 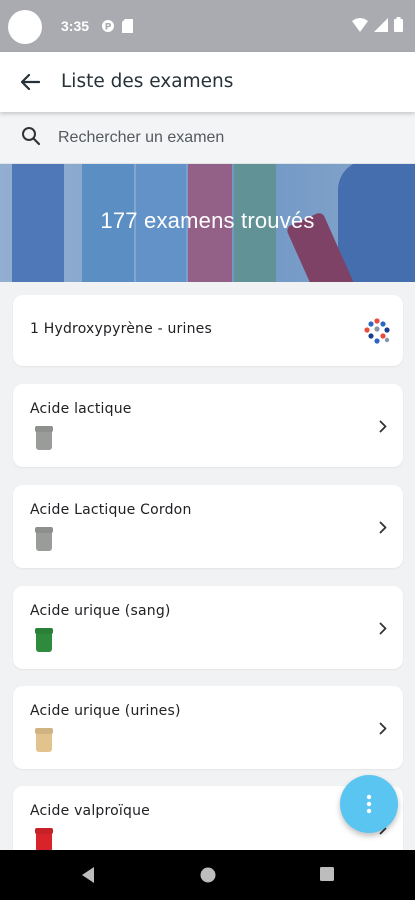 What do you see at coordinates (208, 425) in the screenshot?
I see `exam-list-item: Acide lactique` at bounding box center [208, 425].